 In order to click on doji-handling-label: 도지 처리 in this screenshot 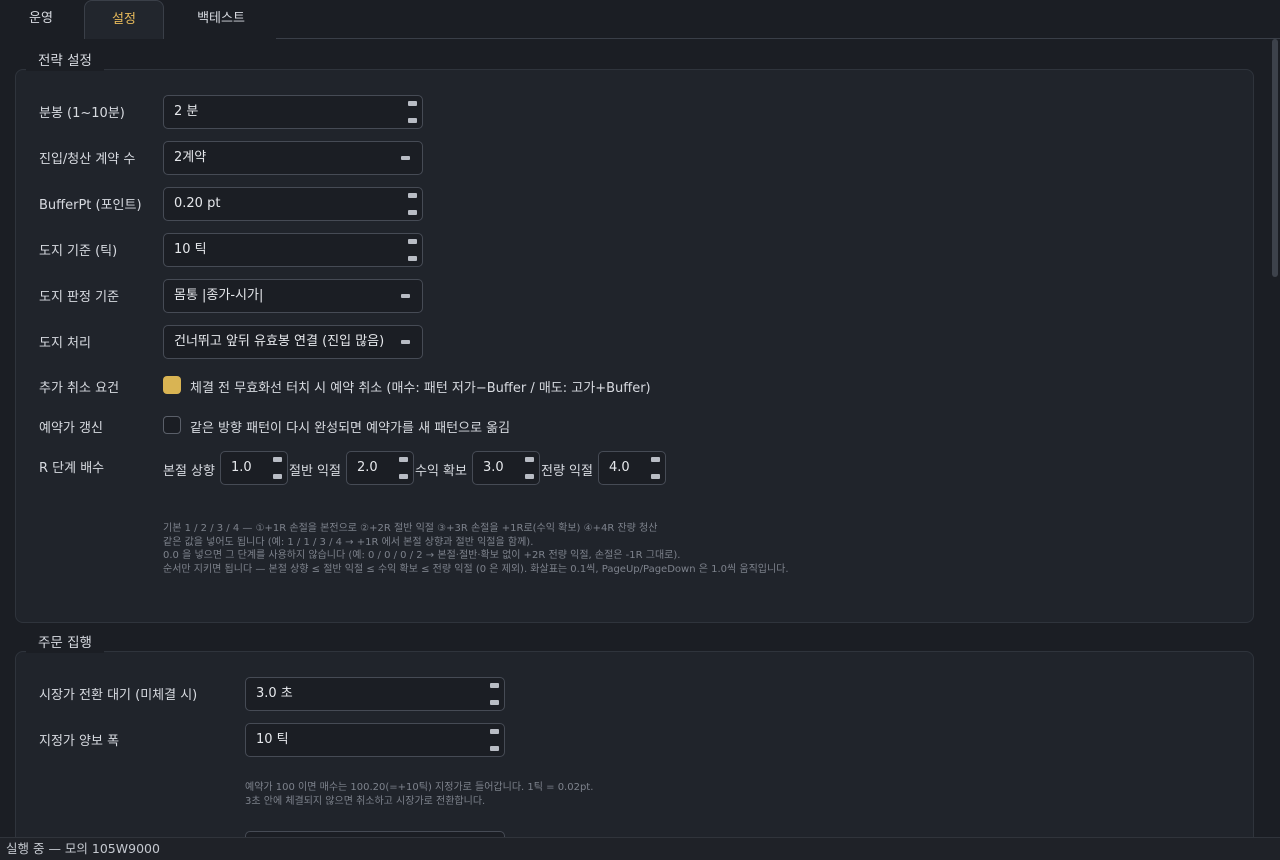, I will do `click(65, 343)`.